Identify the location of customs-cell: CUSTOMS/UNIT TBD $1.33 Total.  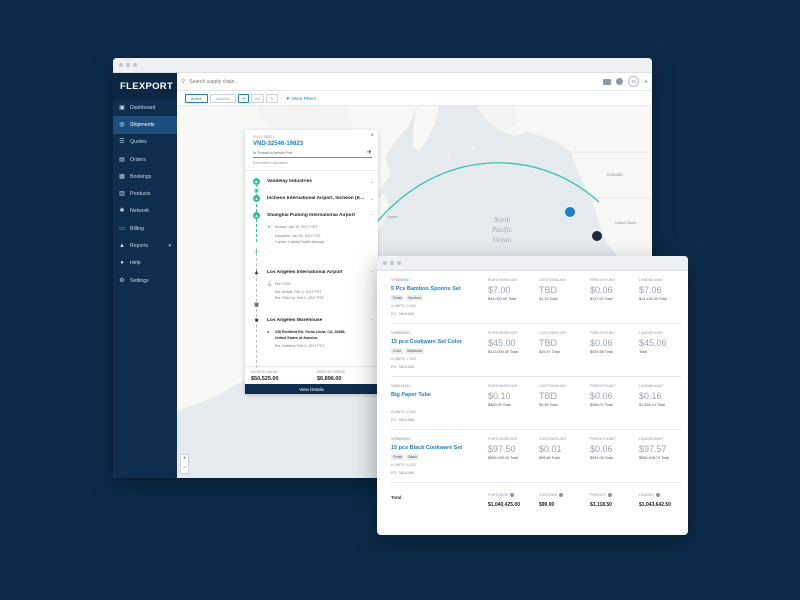
(553, 289).